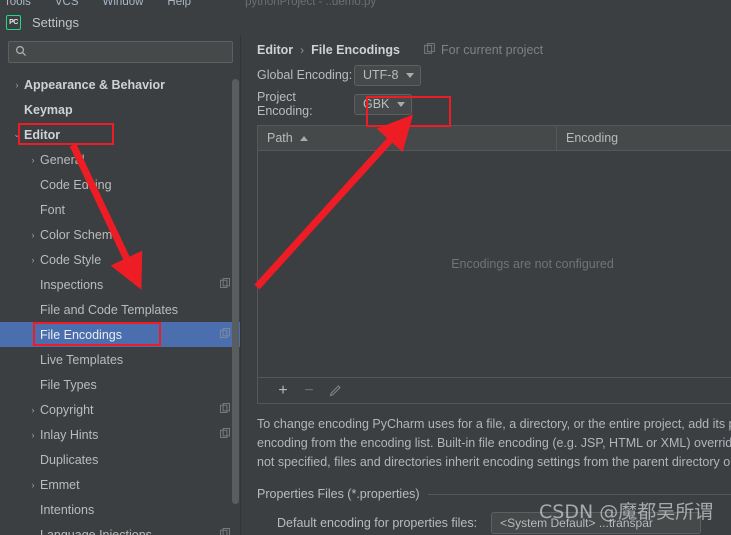 This screenshot has width=731, height=535. I want to click on edit-encoding-button, so click(335, 391).